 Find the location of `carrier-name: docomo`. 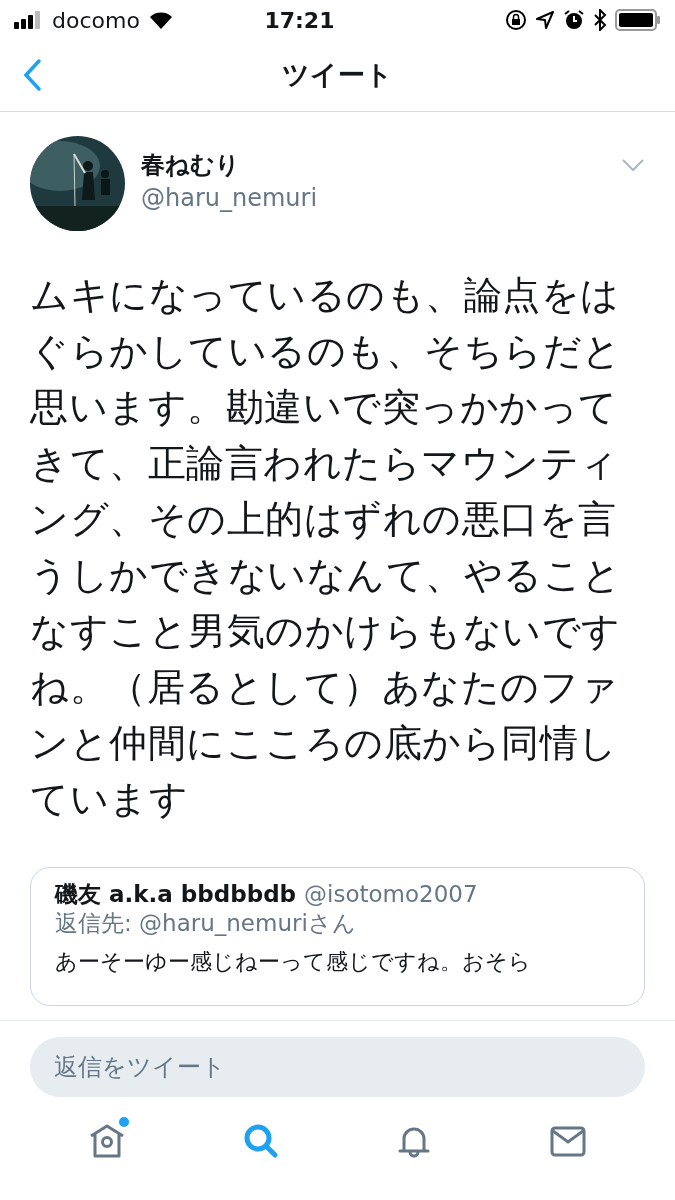

carrier-name: docomo is located at coordinates (96, 20).